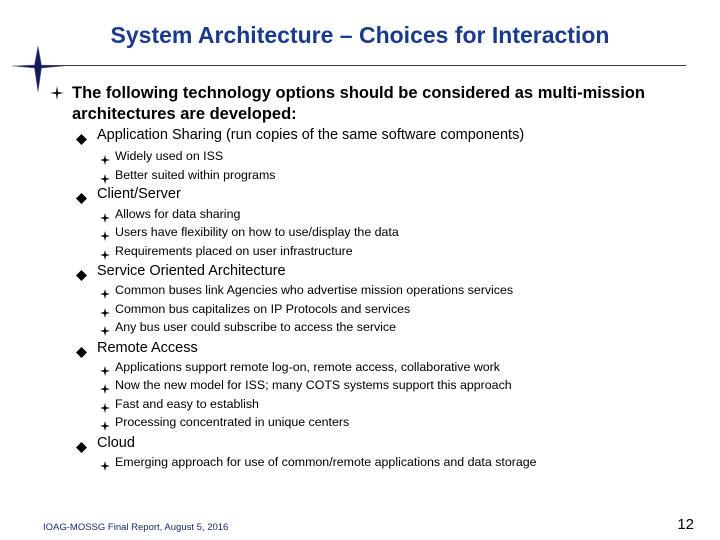  I want to click on option-point: Widely used on ISS, so click(169, 156).